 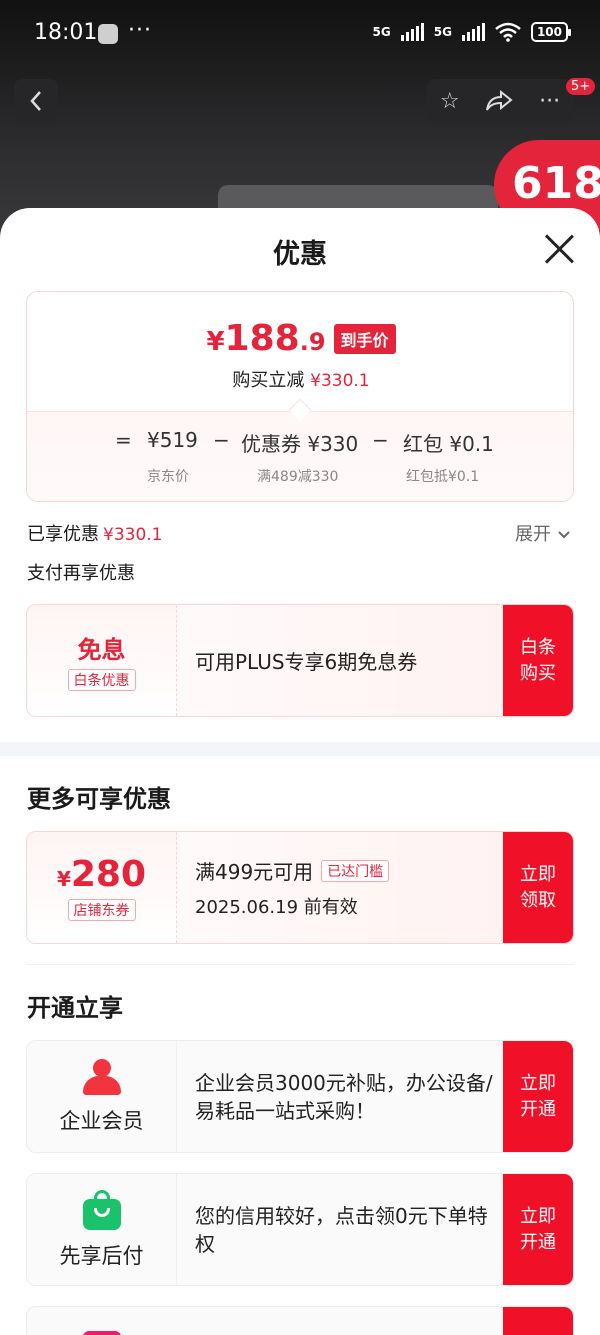 I want to click on section-divider, so click(x=300, y=749).